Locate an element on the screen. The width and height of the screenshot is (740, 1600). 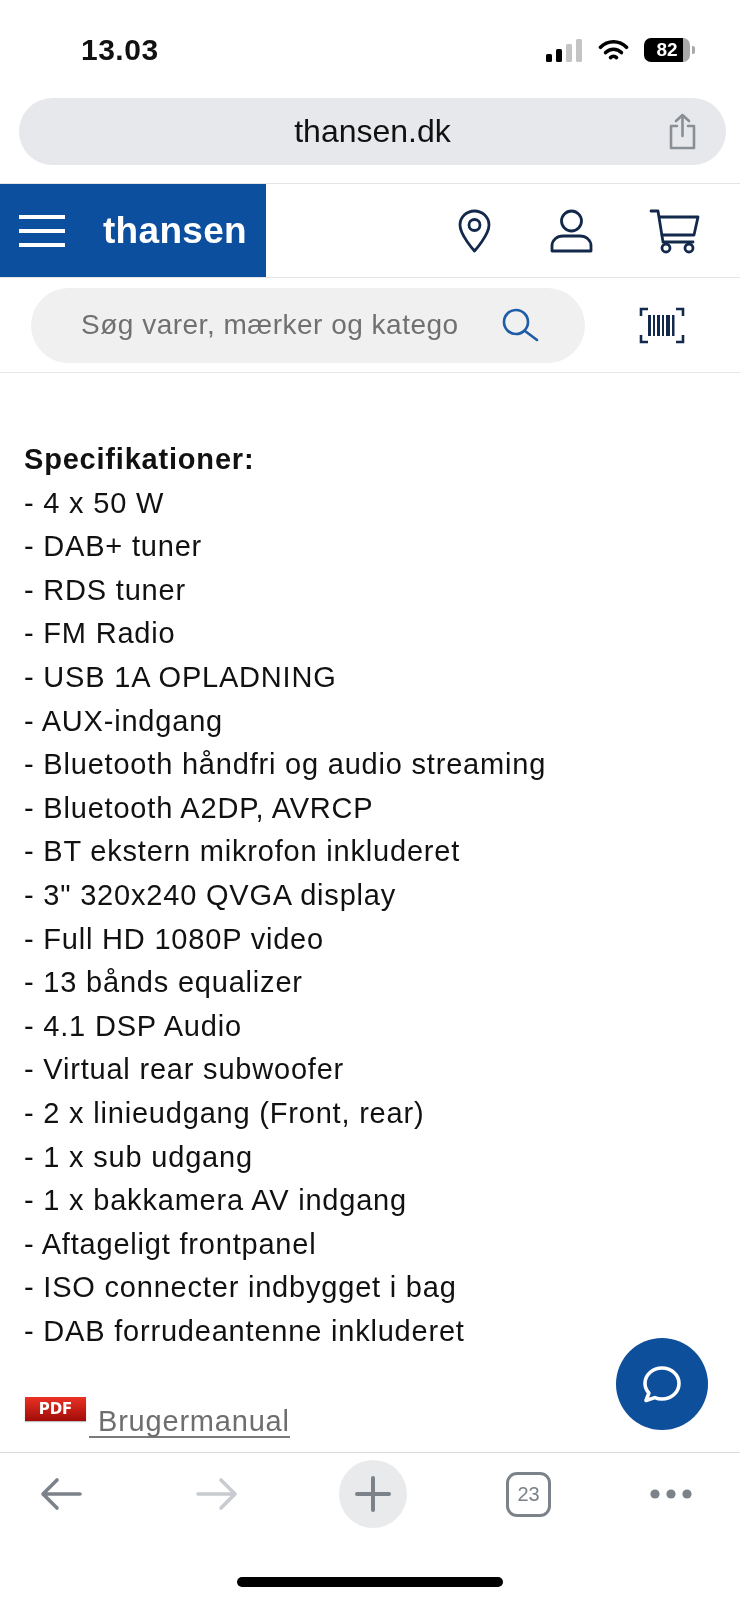
spec-item: - 1 x bakkamera AV indgang is located at coordinates (215, 1201).